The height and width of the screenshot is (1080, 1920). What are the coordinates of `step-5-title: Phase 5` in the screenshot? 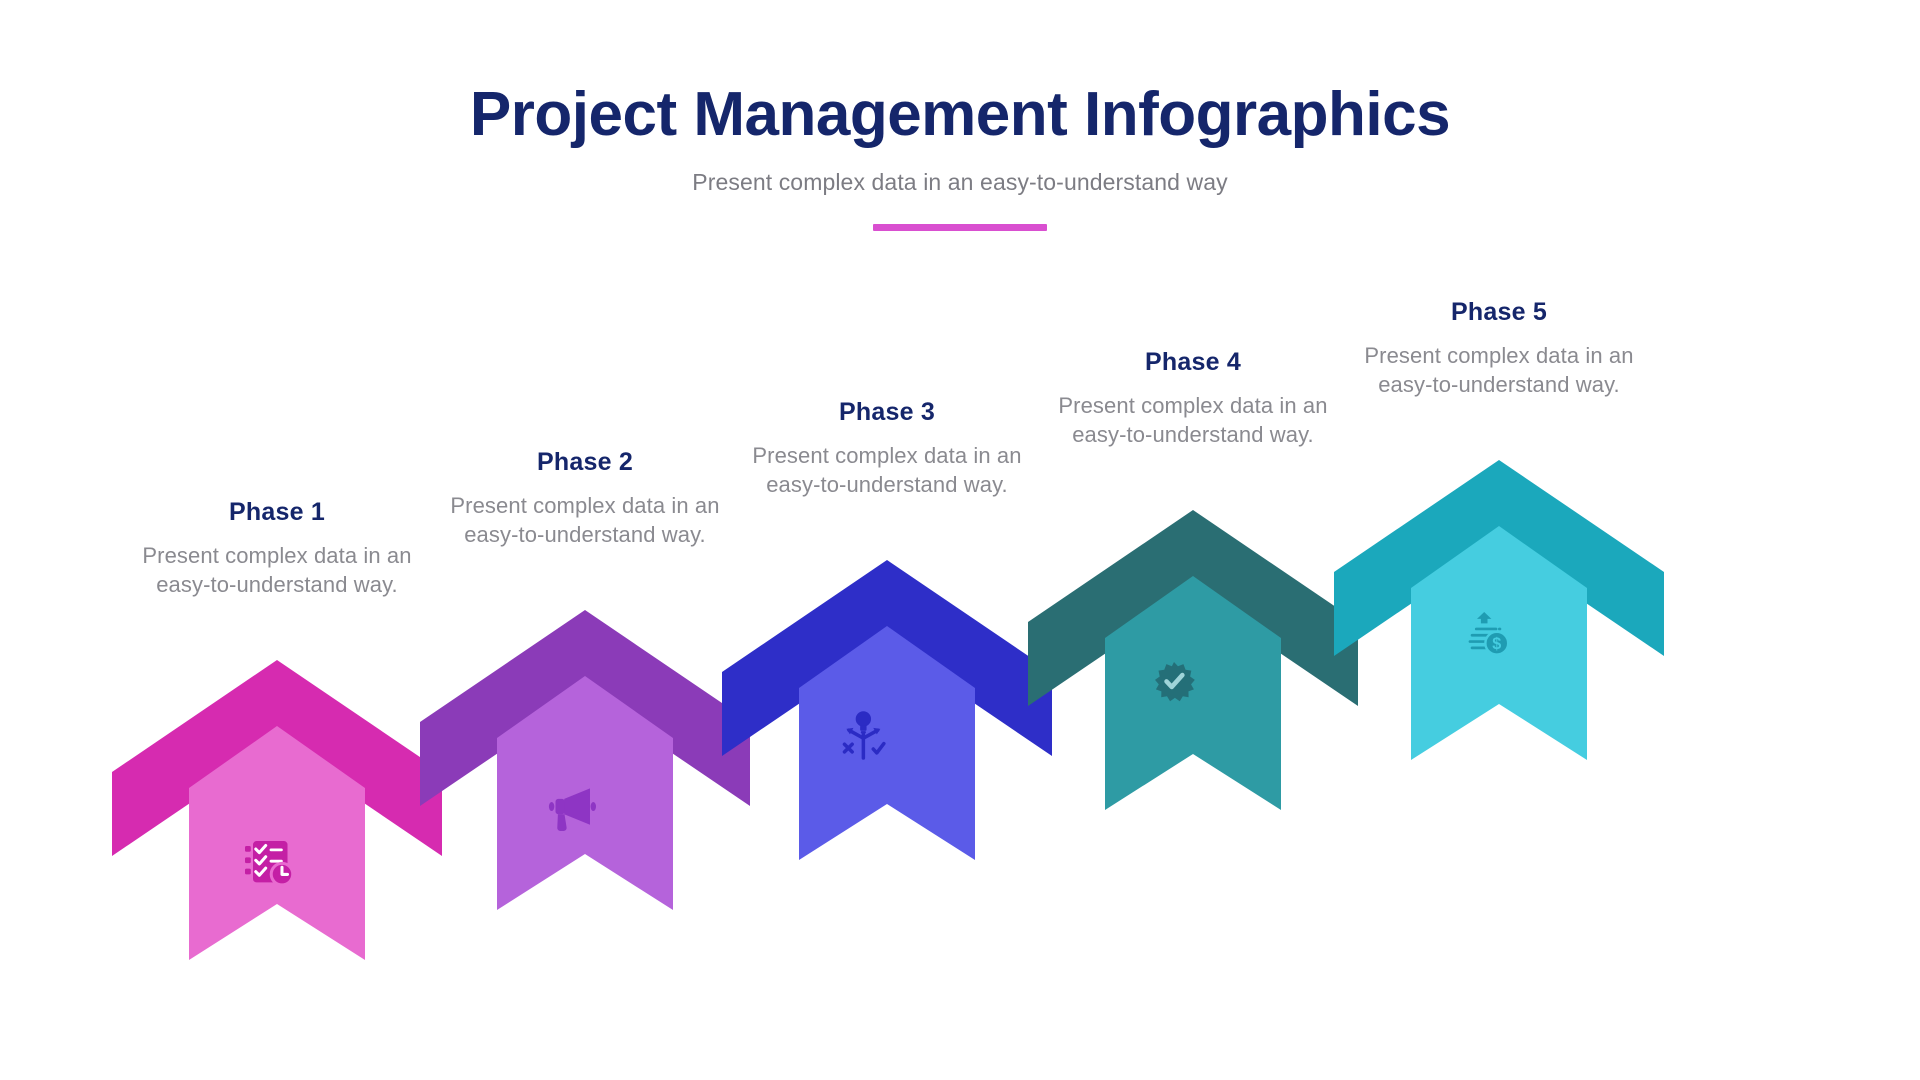 It's located at (1499, 312).